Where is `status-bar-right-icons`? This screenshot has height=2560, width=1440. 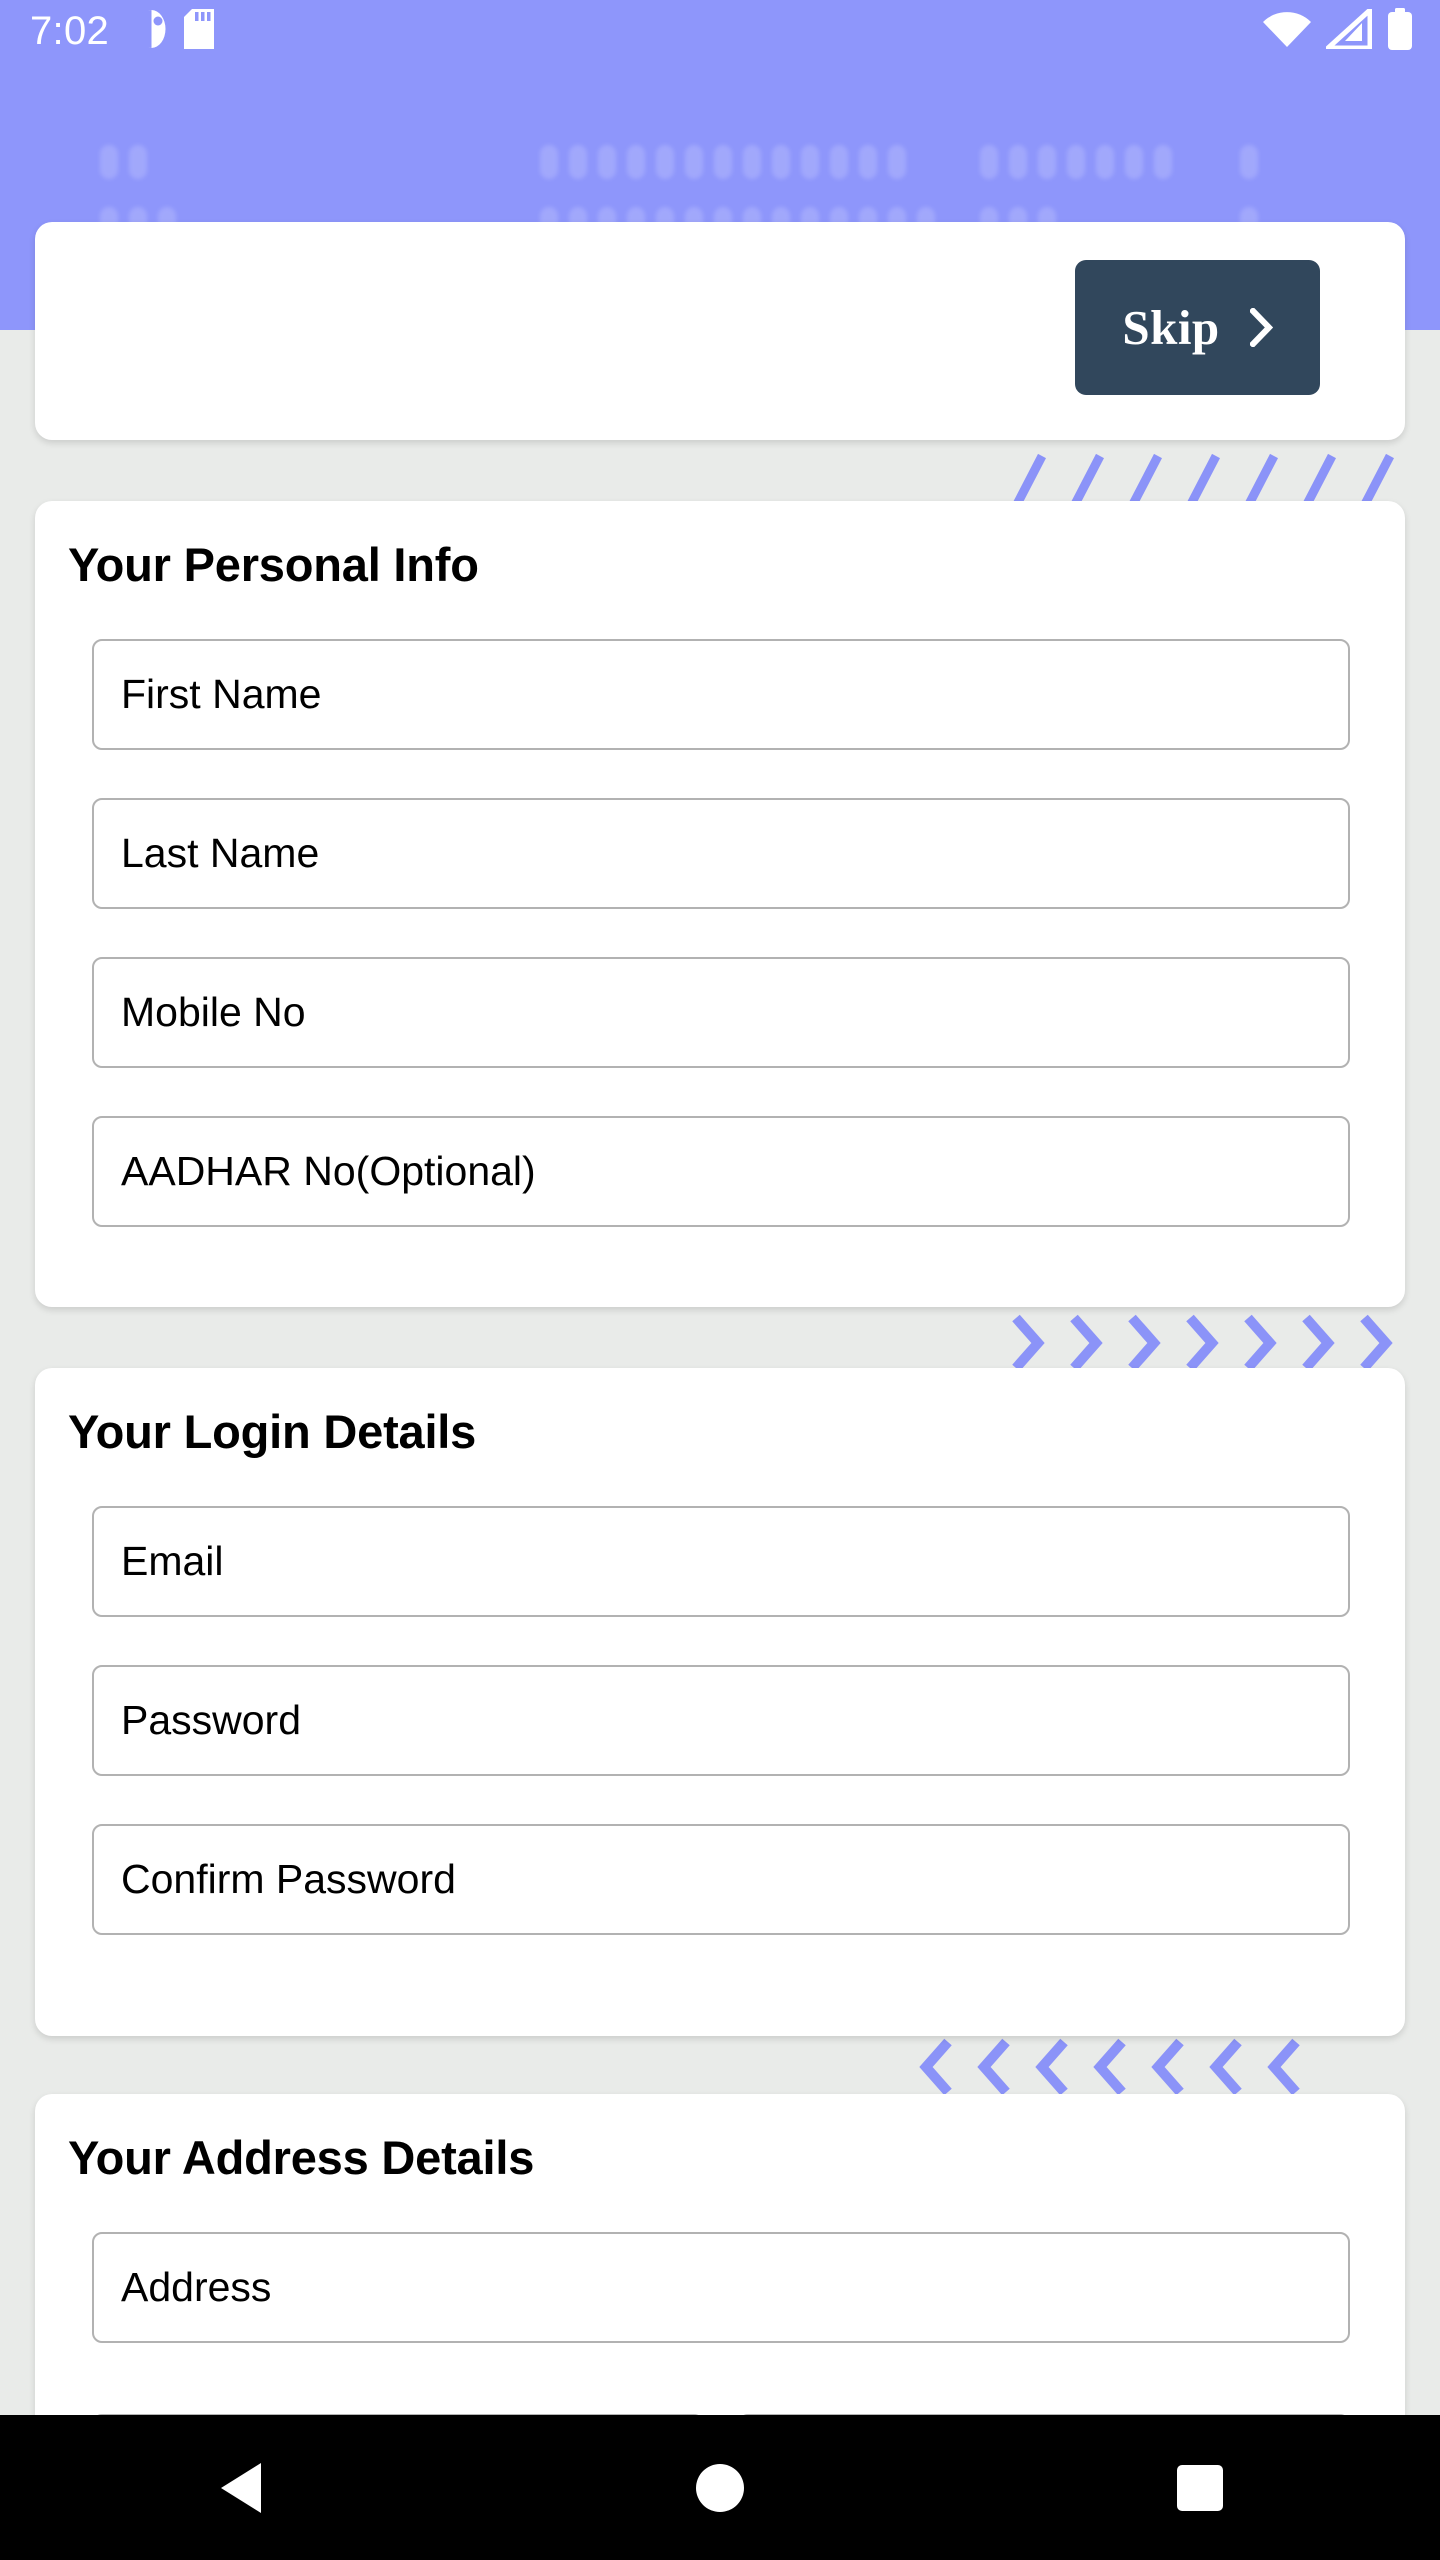 status-bar-right-icons is located at coordinates (1338, 29).